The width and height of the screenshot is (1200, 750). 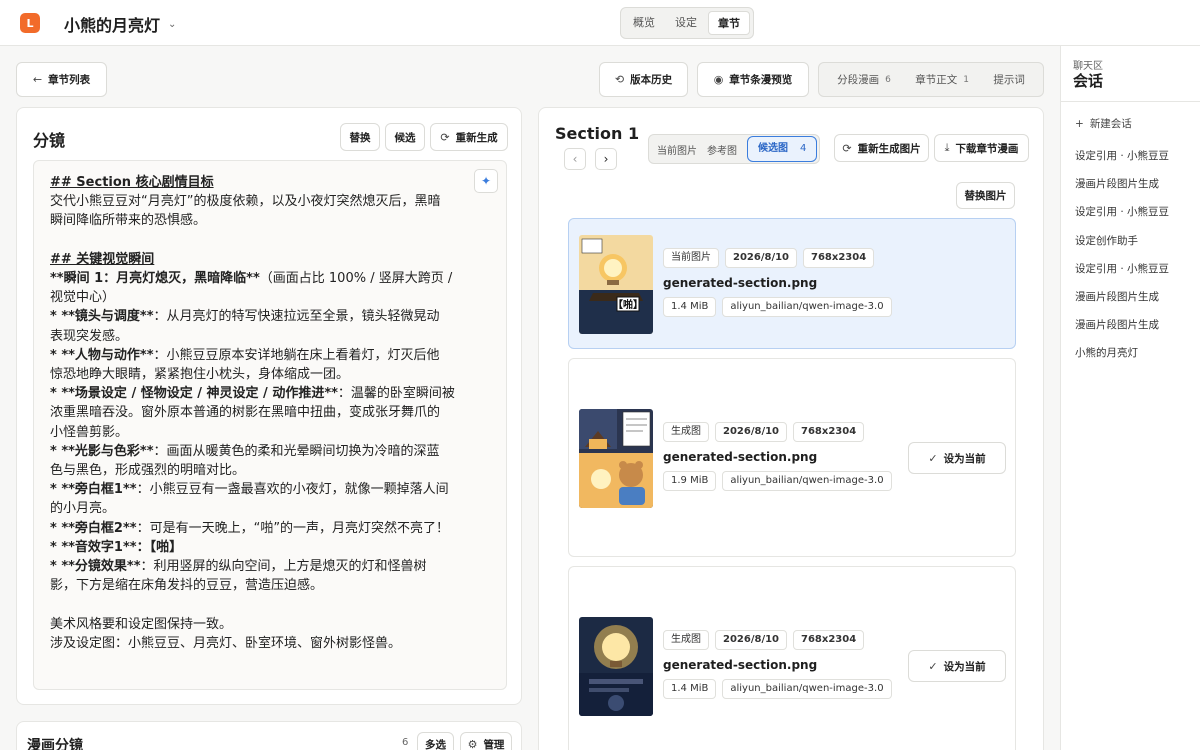 What do you see at coordinates (1130, 101) in the screenshot?
I see `divider` at bounding box center [1130, 101].